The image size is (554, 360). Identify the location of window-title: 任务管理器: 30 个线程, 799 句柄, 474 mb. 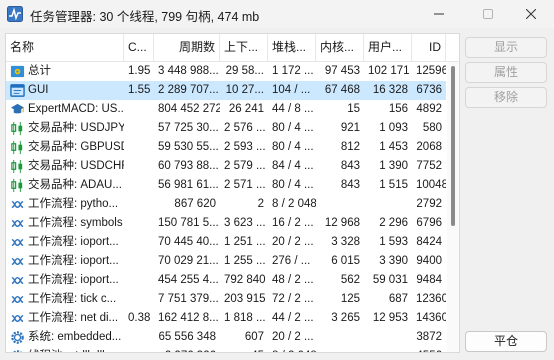
(145, 17).